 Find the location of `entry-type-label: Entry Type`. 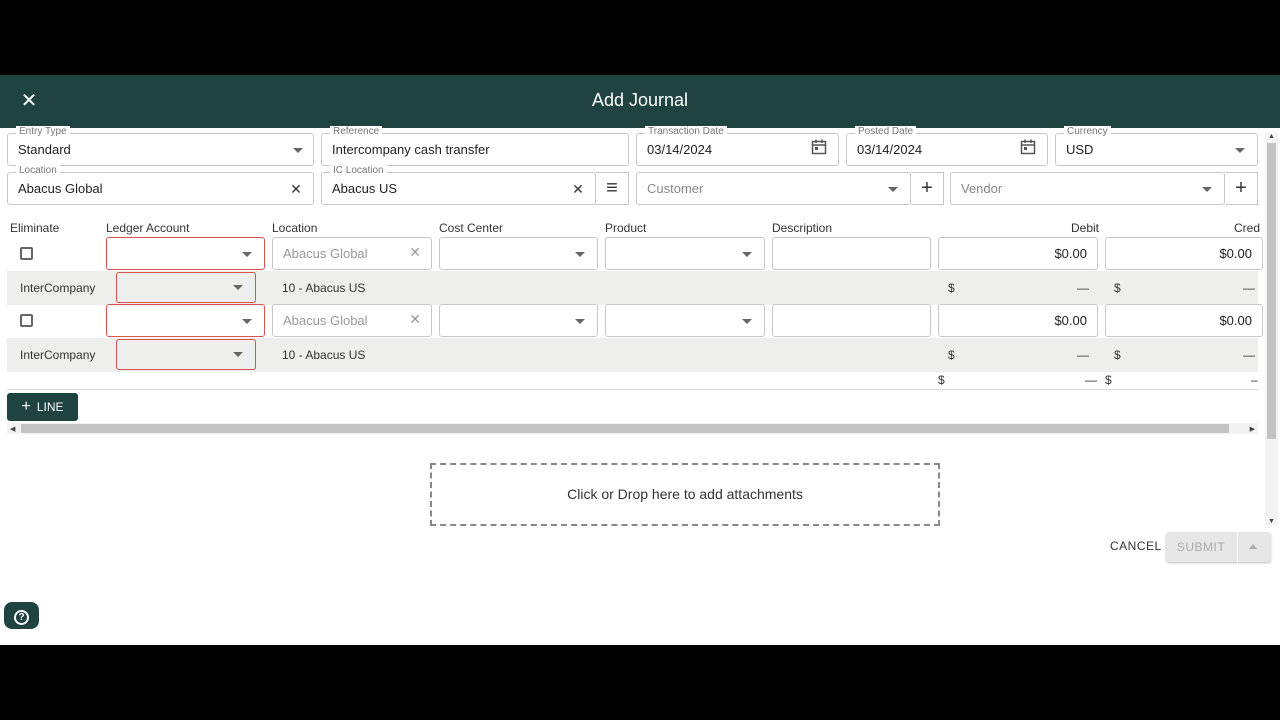

entry-type-label: Entry Type is located at coordinates (43, 132).